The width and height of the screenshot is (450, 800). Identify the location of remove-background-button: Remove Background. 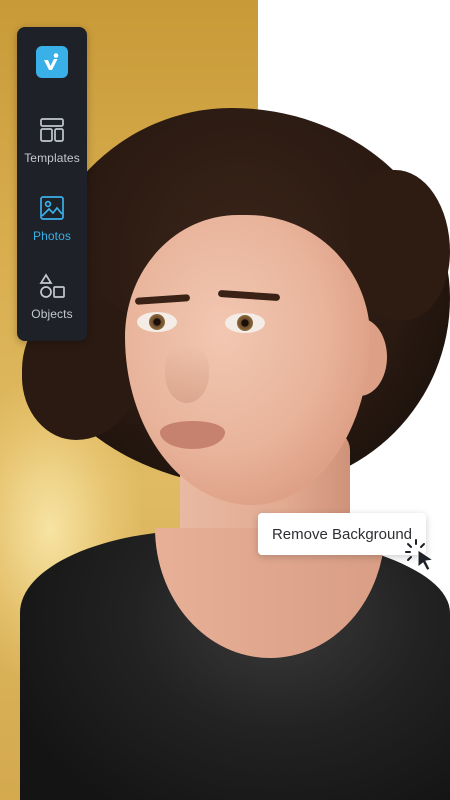
(342, 534).